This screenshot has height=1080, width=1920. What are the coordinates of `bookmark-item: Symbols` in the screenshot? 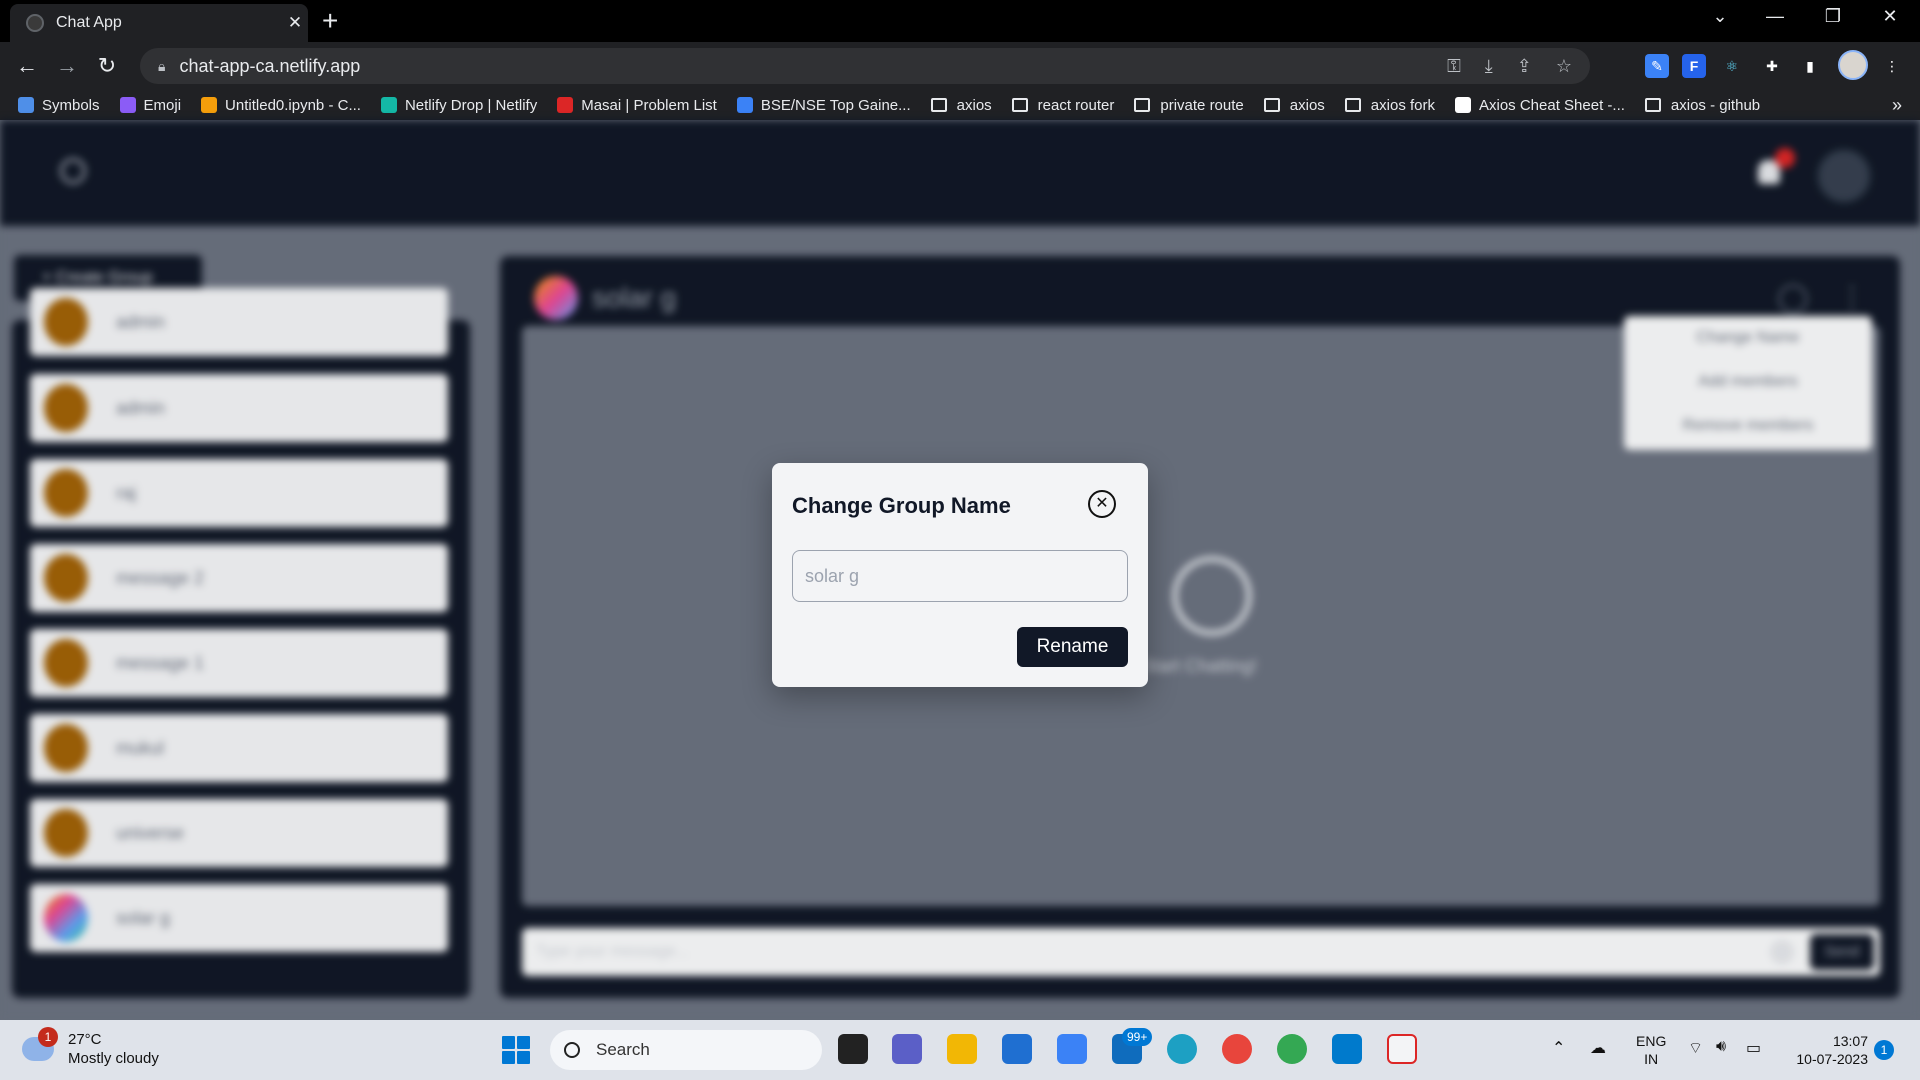 It's located at (59, 105).